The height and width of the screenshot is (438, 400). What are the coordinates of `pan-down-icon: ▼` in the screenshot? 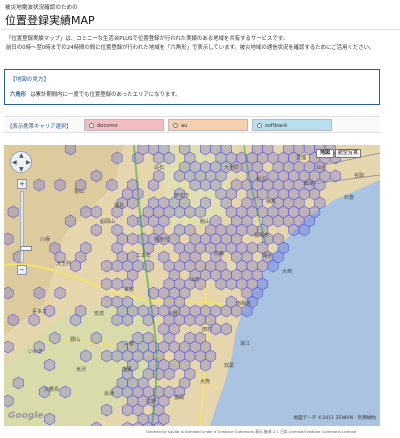 It's located at (21, 169).